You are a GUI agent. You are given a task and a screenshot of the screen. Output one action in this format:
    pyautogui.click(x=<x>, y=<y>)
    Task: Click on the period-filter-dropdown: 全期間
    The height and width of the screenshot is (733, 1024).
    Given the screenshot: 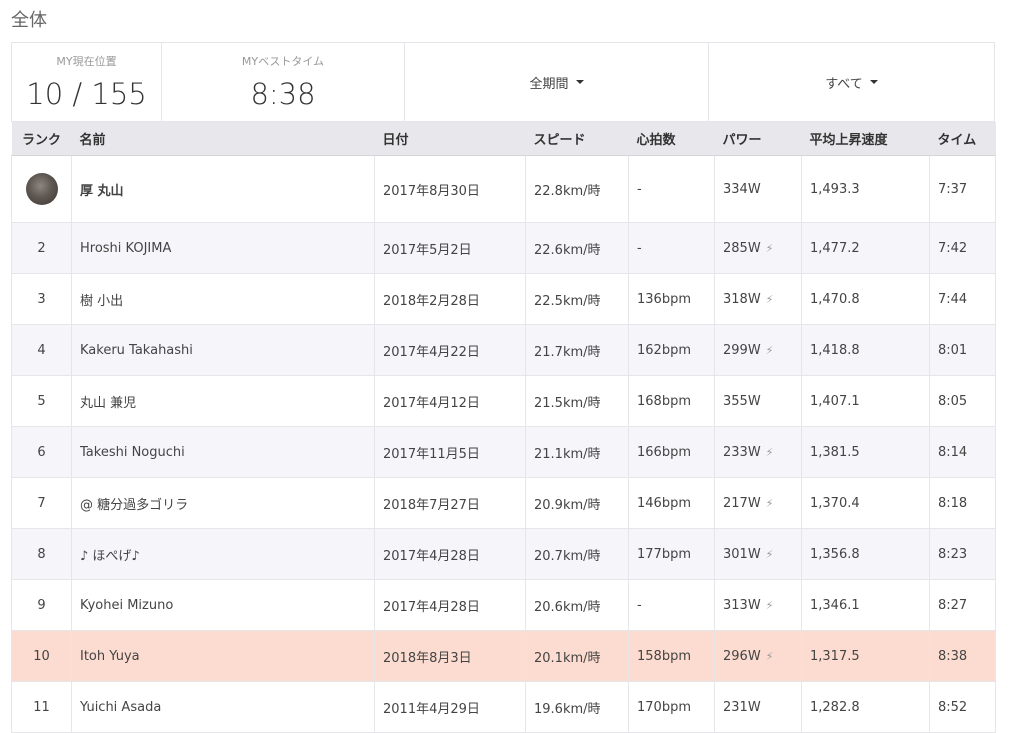 What is the action you would take?
    pyautogui.click(x=557, y=82)
    